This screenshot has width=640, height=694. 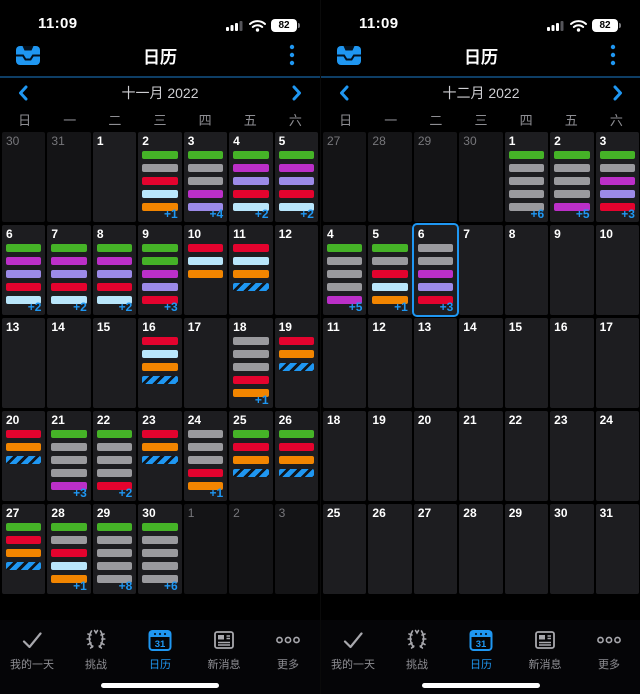 I want to click on day-number: 3, so click(x=191, y=141).